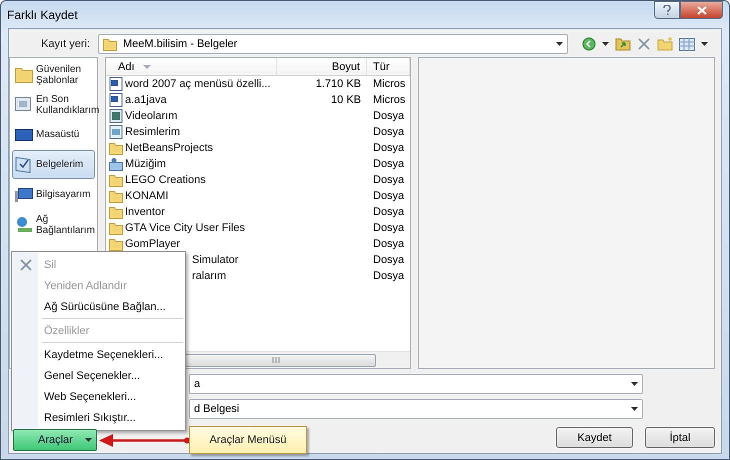 The width and height of the screenshot is (730, 460). I want to click on cancel-button: İptal, so click(680, 437).